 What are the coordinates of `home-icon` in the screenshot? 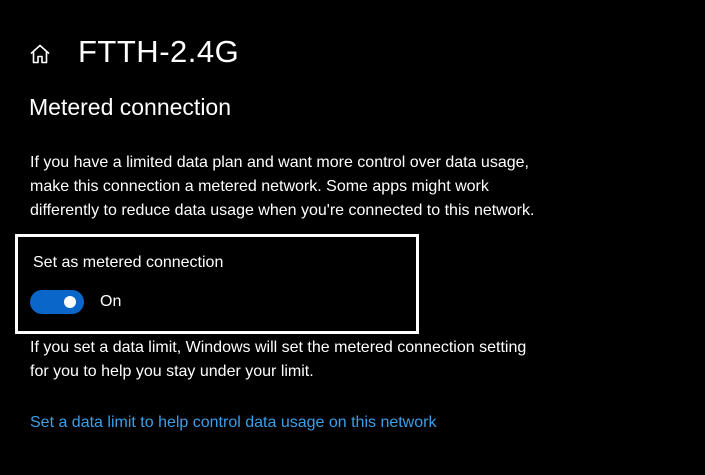 It's located at (40, 54).